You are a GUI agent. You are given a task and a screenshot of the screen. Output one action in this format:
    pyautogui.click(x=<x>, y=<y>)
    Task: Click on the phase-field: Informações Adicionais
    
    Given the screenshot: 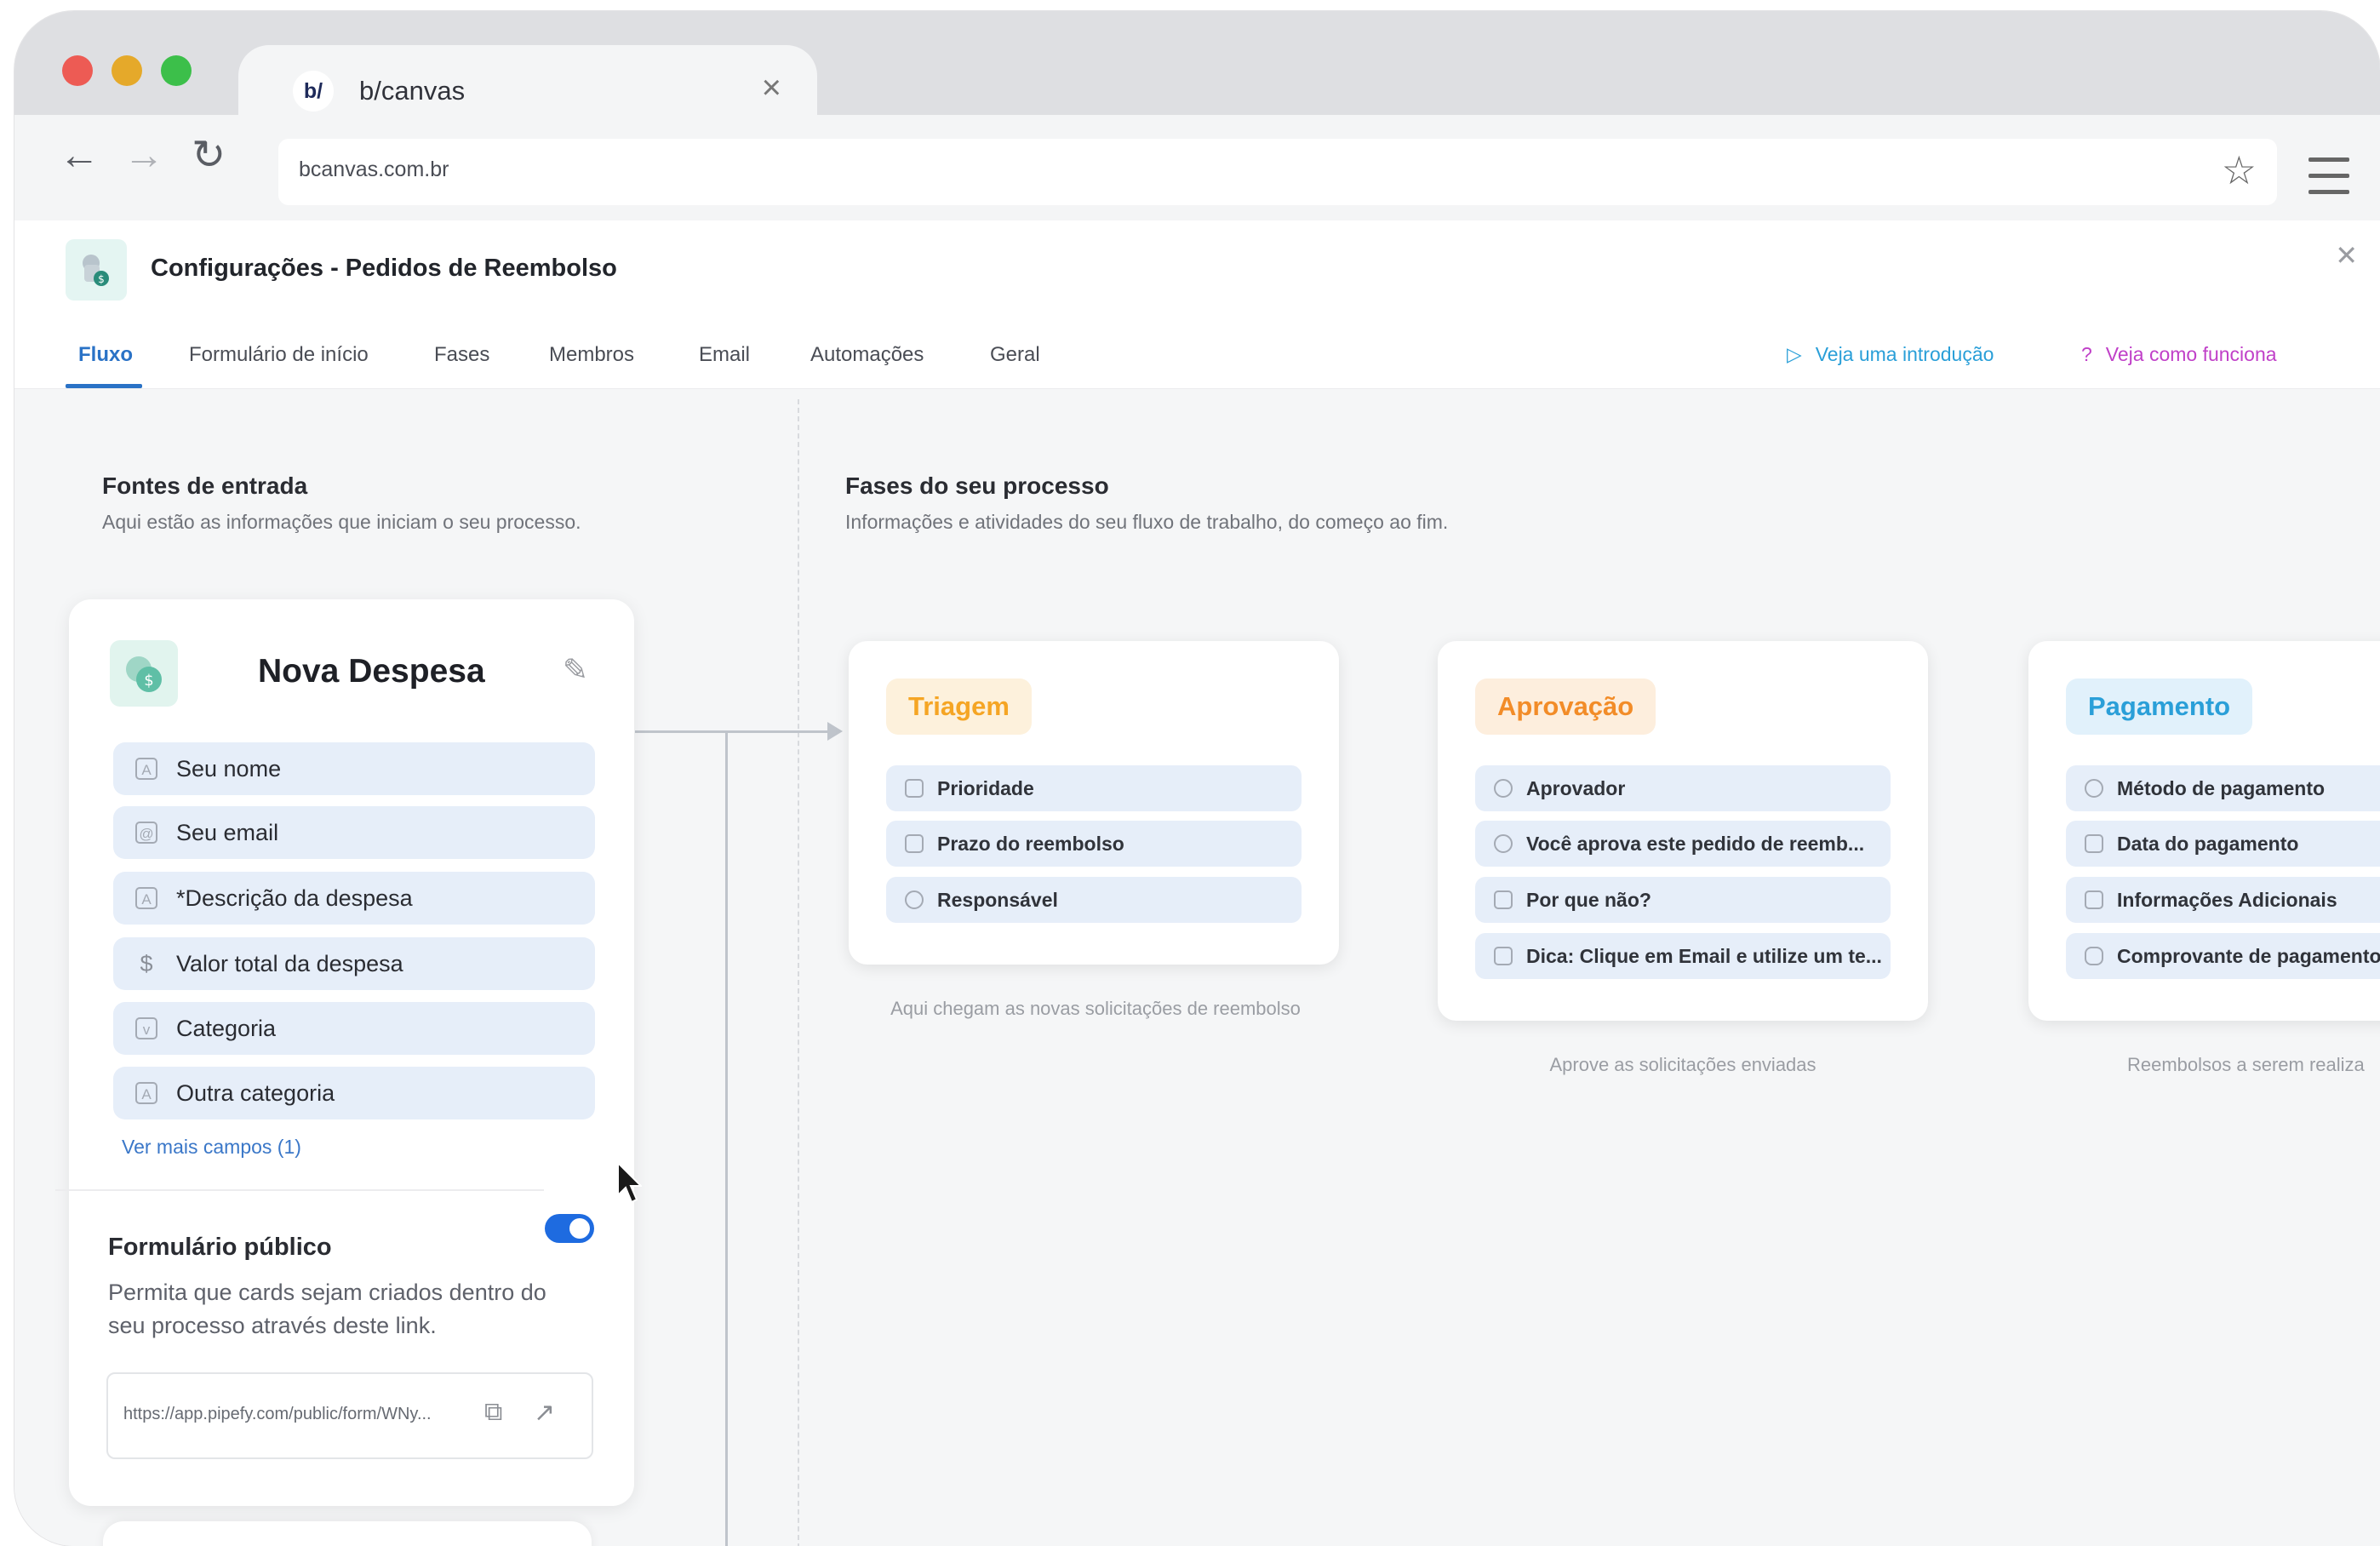 What is the action you would take?
    pyautogui.click(x=2223, y=900)
    